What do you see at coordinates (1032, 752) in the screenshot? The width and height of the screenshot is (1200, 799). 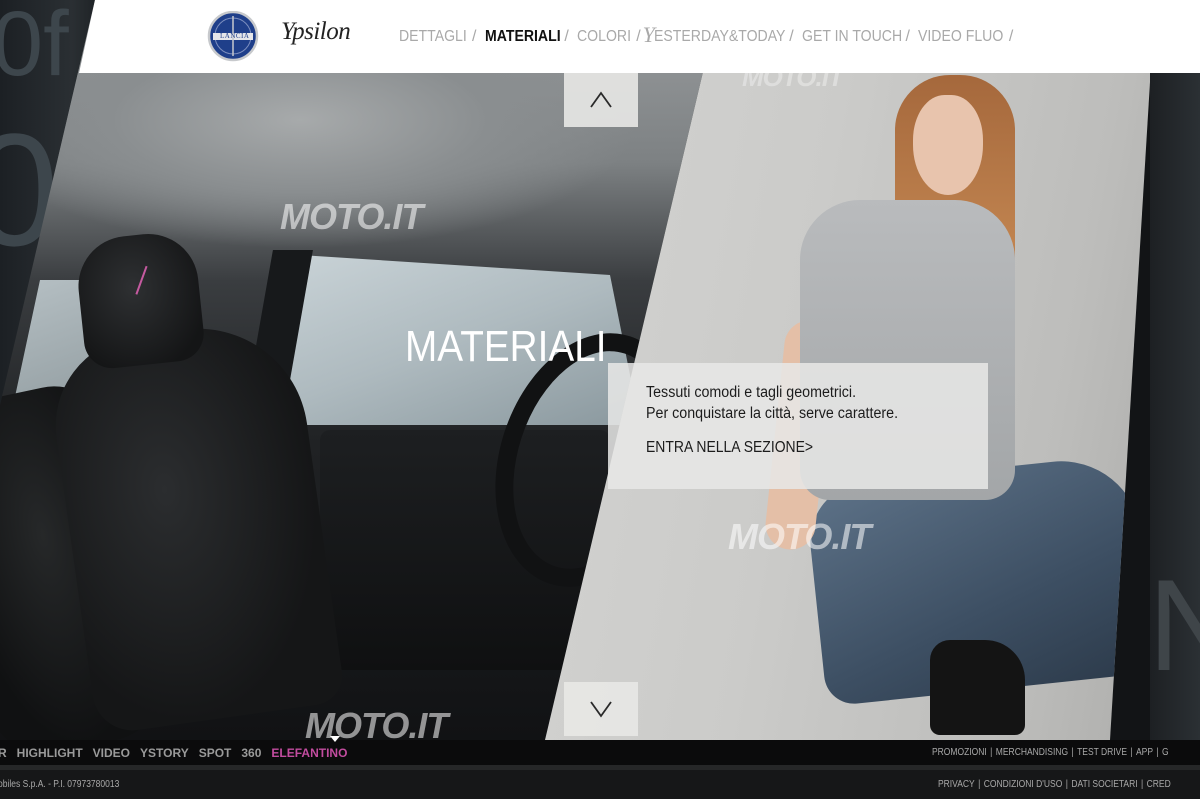 I see `footer-link-merchandising: MERCHANDISING` at bounding box center [1032, 752].